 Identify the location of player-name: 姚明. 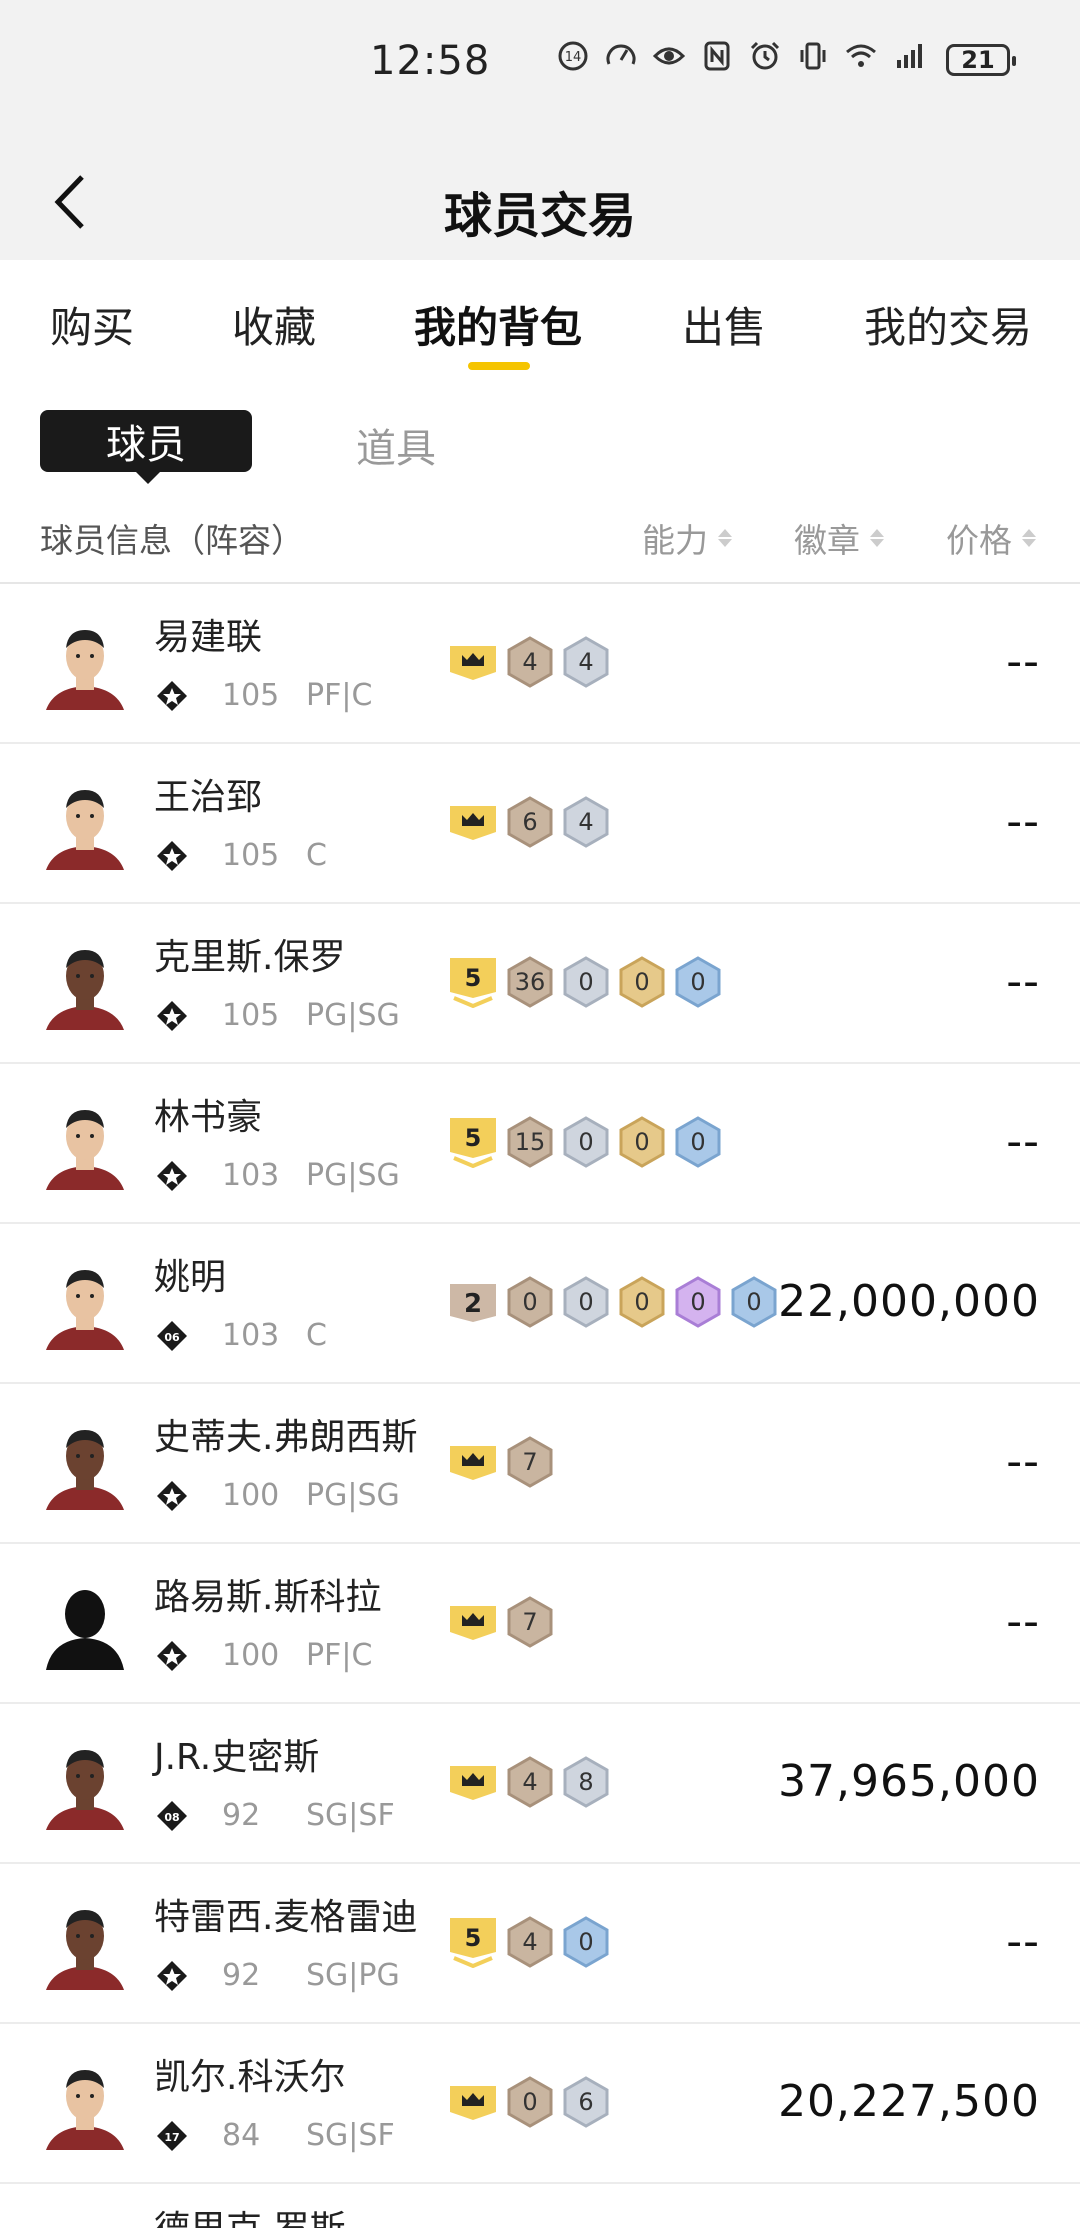
(190, 1277).